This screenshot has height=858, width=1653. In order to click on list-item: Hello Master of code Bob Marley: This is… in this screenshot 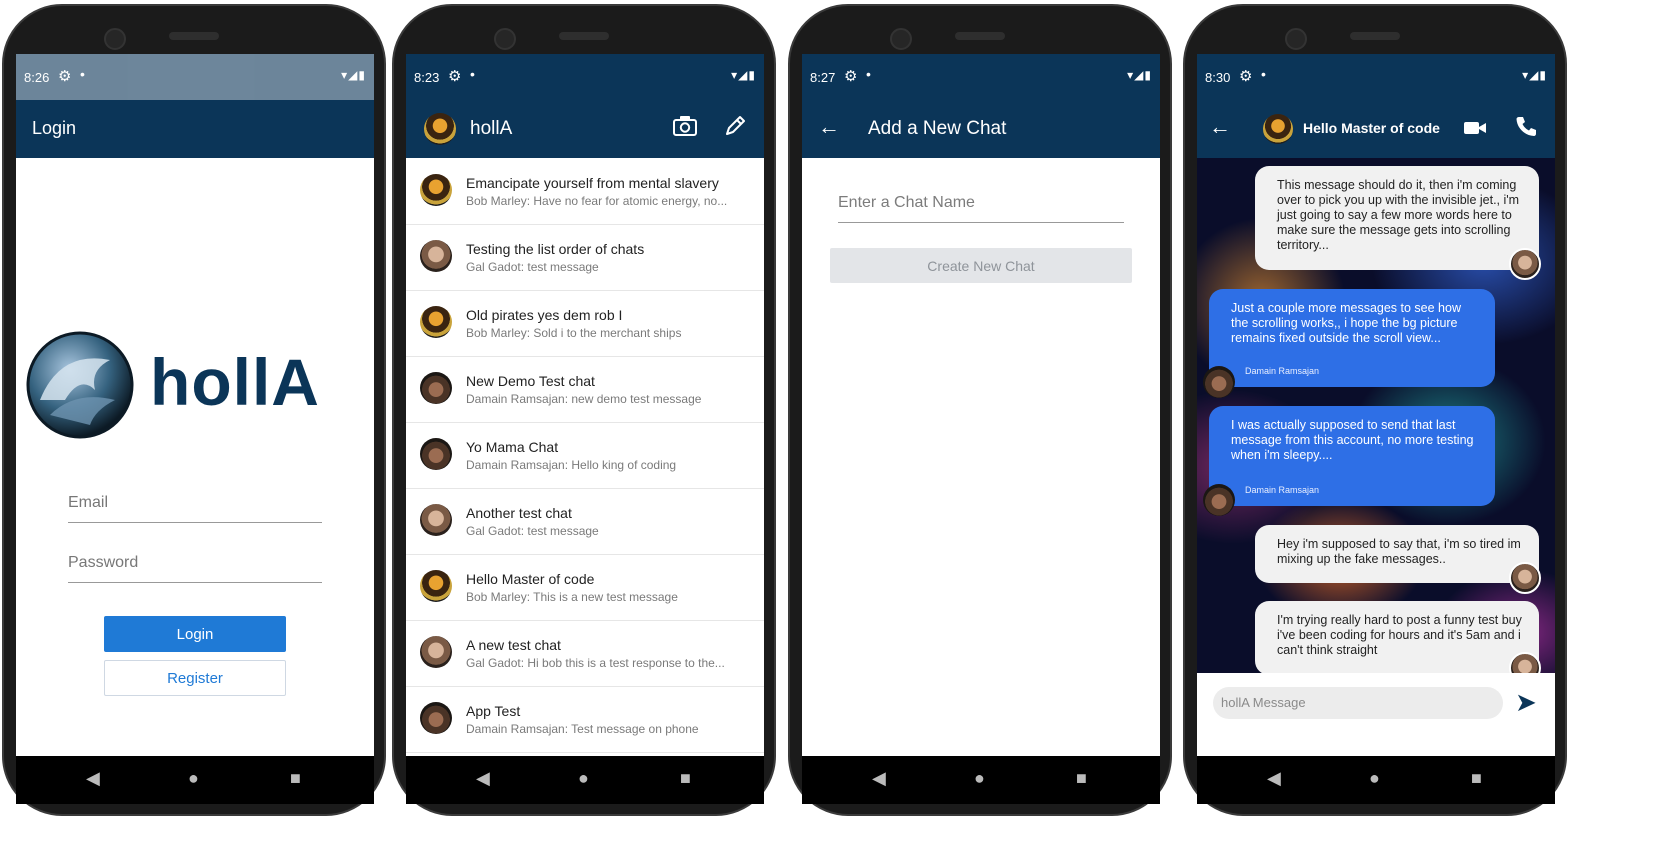, I will do `click(585, 587)`.